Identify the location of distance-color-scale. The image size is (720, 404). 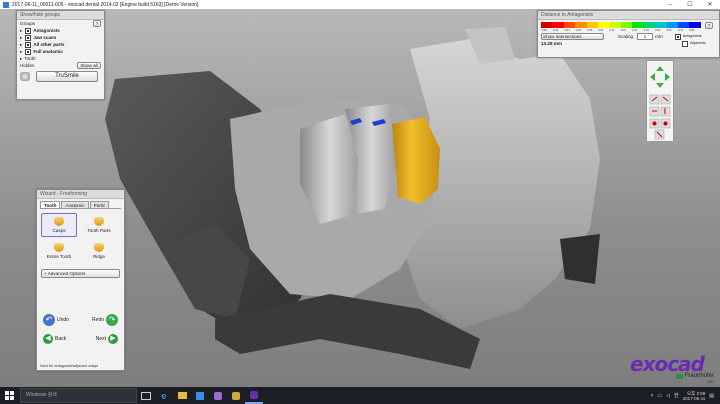
(621, 25).